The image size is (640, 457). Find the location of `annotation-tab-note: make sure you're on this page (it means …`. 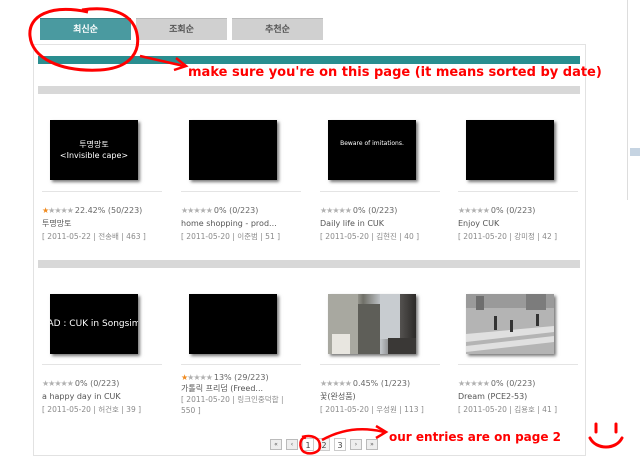

annotation-tab-note: make sure you're on this page (it means … is located at coordinates (395, 72).